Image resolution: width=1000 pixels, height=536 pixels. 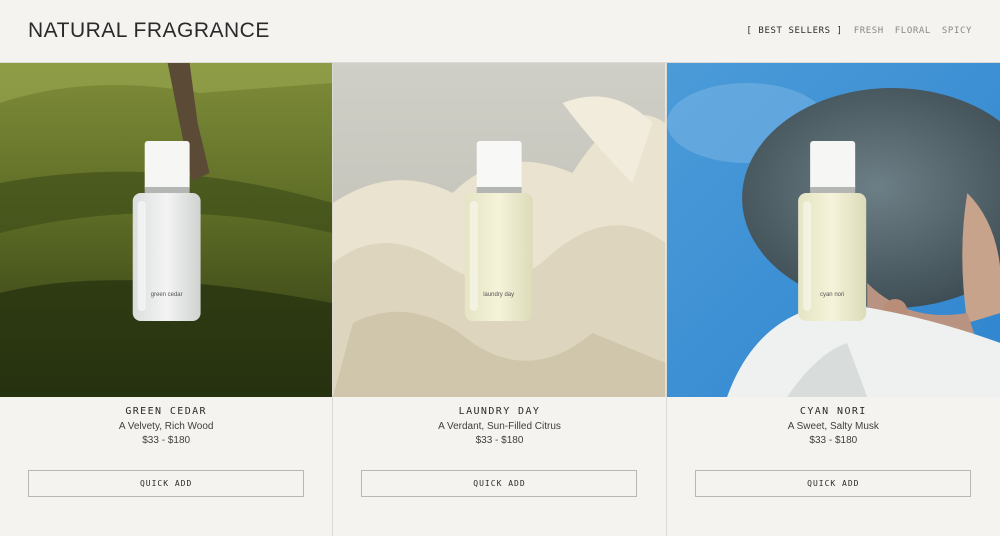 I want to click on product-tagline: A Velvety, Rich Wood, so click(x=166, y=426).